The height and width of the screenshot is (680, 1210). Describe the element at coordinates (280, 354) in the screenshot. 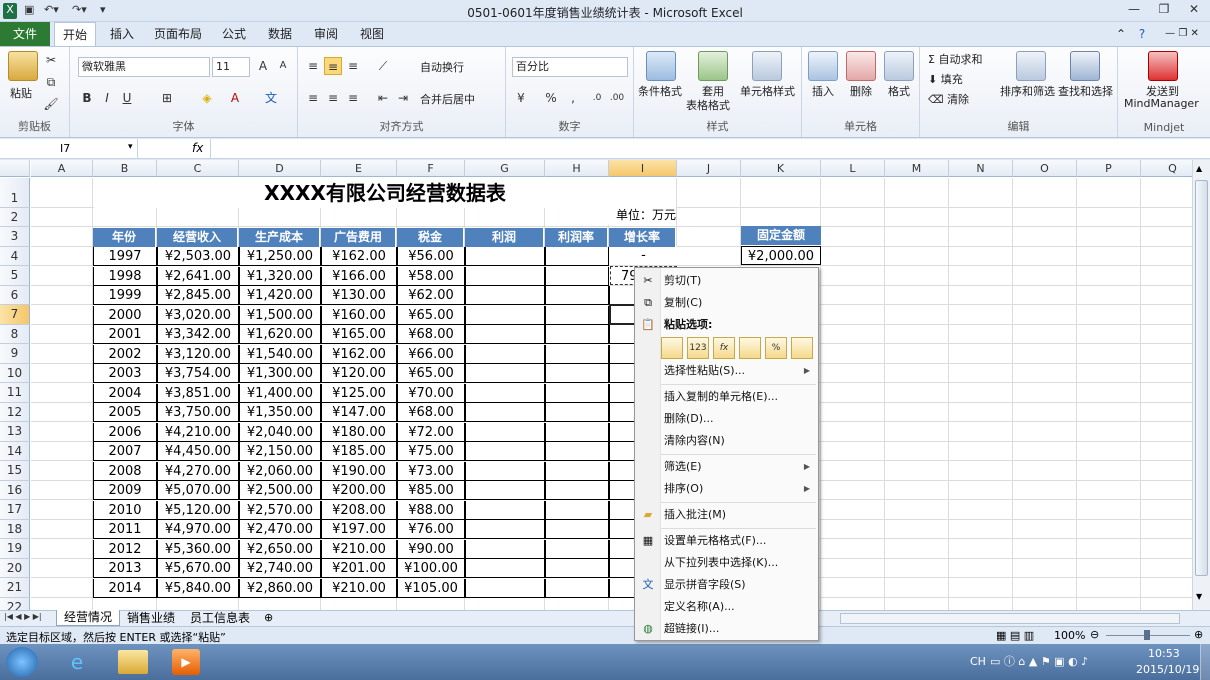

I see `table-cell: ¥1,540.00` at that location.